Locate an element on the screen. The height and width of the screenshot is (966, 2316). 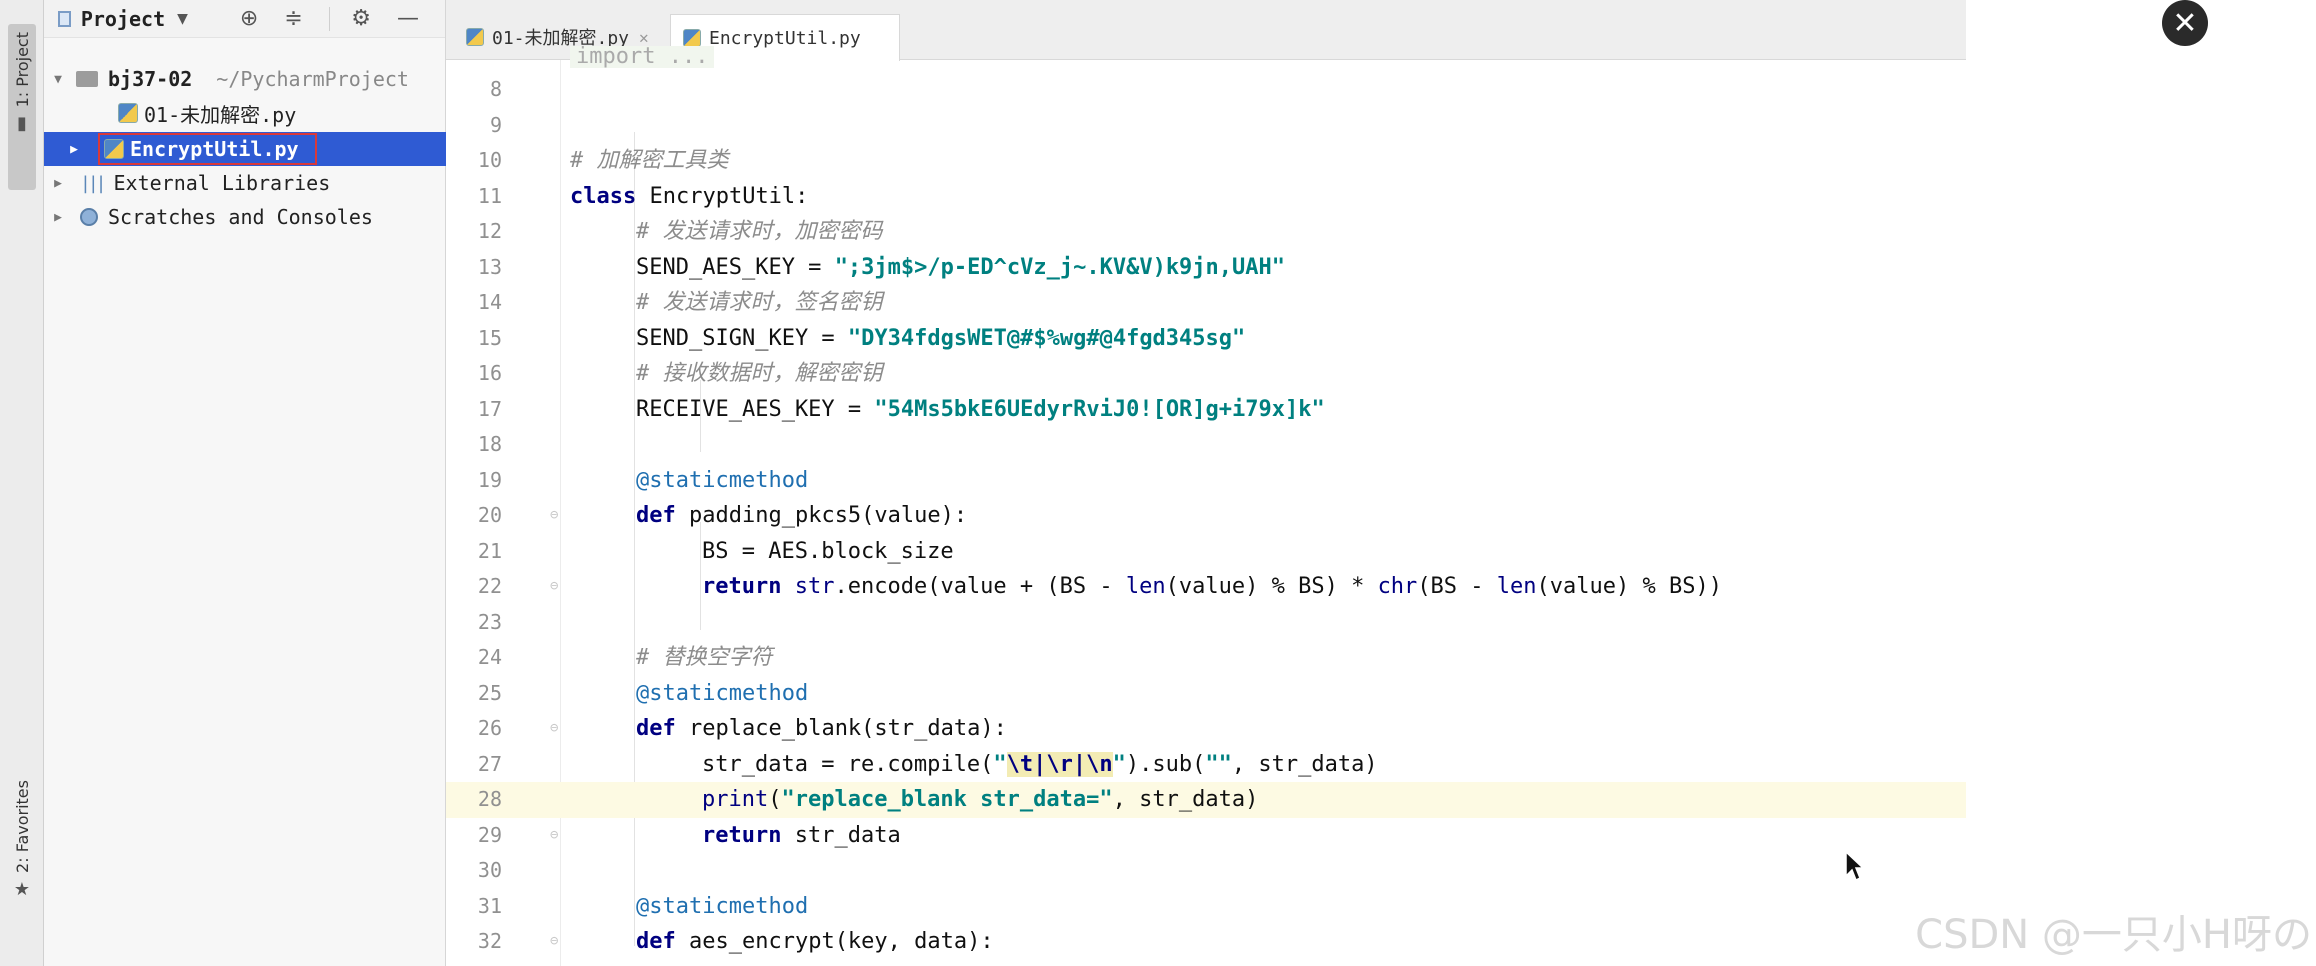
code-line: 19 @staticmethod is located at coordinates (1206, 481).